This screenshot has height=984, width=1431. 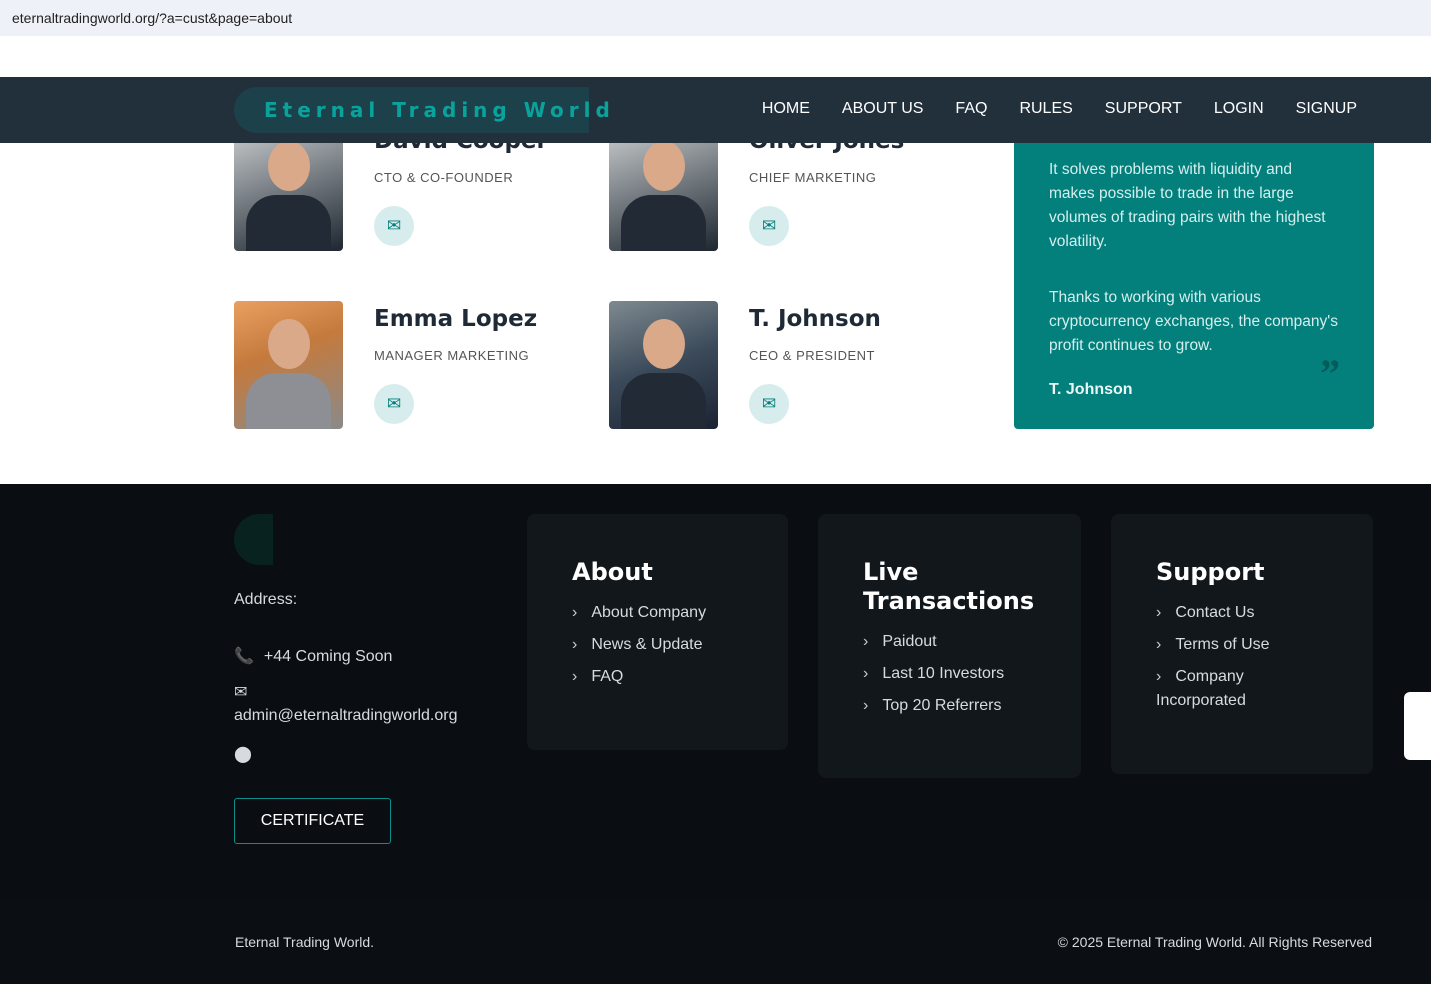 I want to click on phone: 📞 +44 Coming Soon, so click(x=313, y=656).